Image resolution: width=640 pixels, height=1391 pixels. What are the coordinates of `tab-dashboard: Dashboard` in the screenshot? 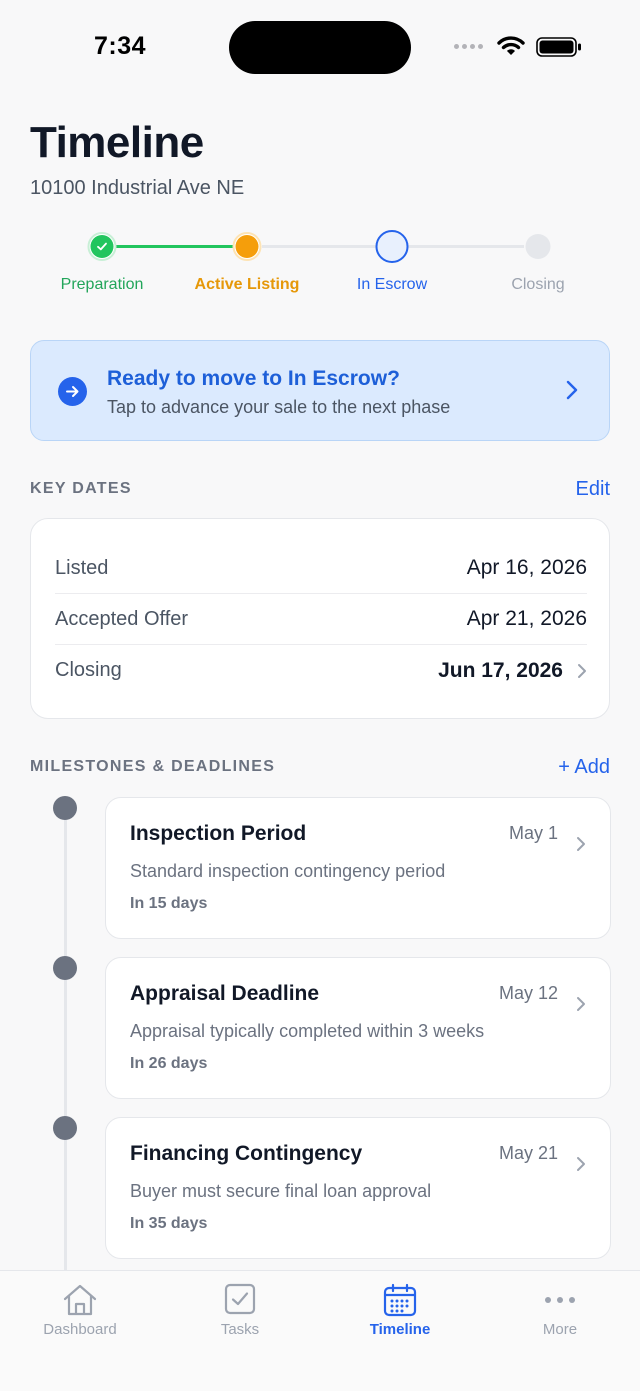 It's located at (80, 1311).